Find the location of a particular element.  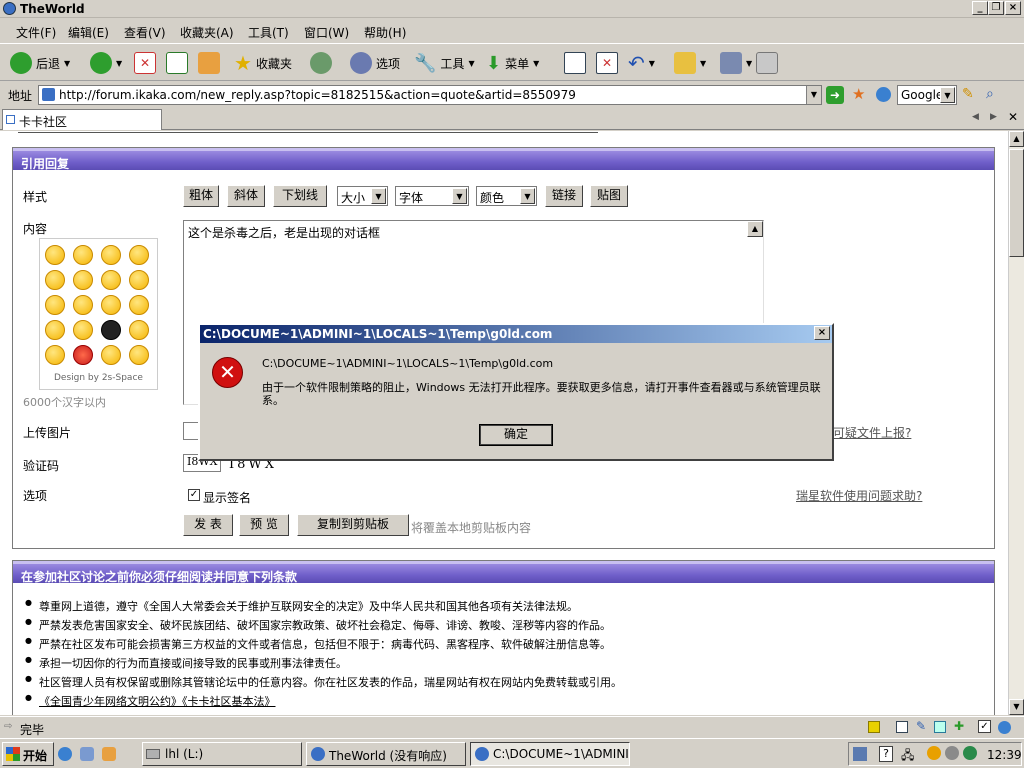

emoticon-surprise-icon is located at coordinates (111, 280).